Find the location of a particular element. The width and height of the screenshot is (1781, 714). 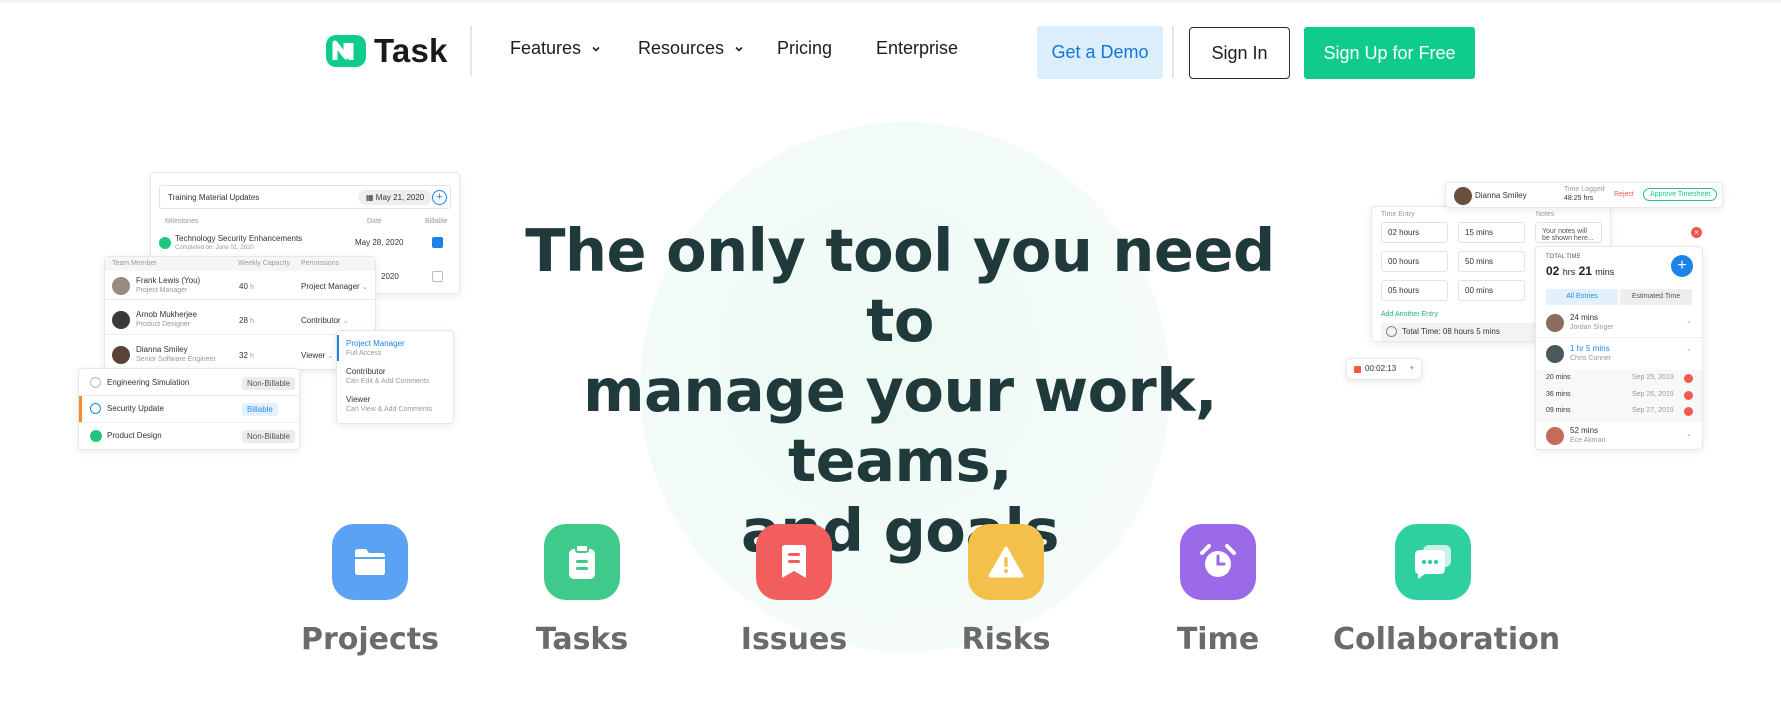

member-permission: Viewer ⌄ is located at coordinates (317, 355).